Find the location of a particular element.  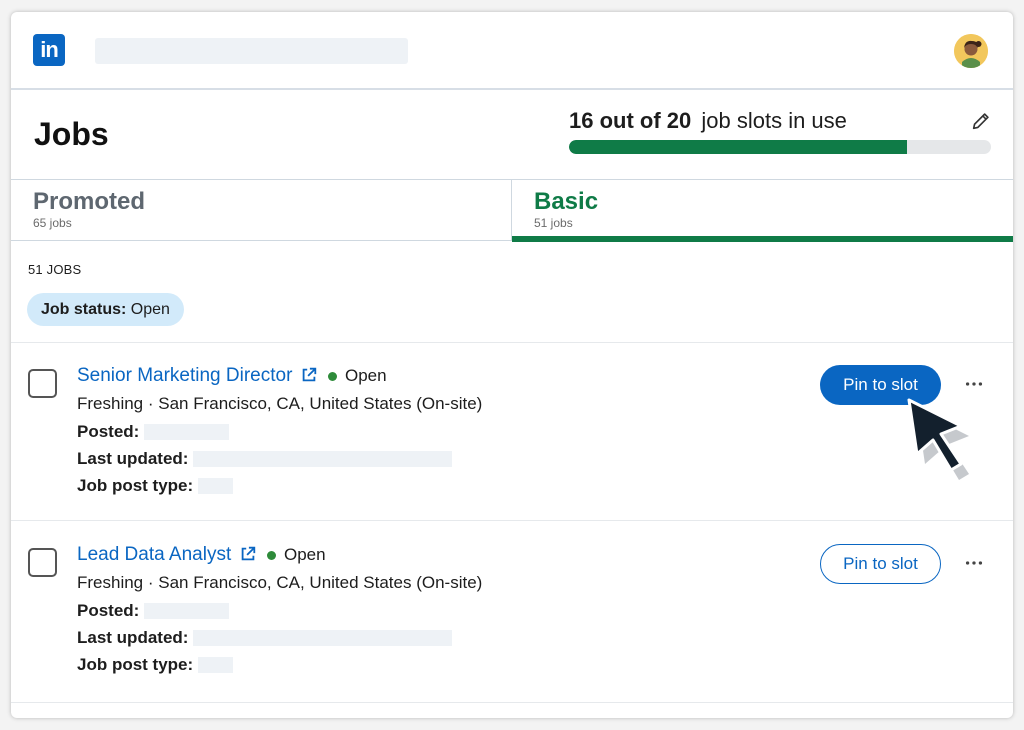

job-status-filter-pill: Job status: Open is located at coordinates (105, 309).